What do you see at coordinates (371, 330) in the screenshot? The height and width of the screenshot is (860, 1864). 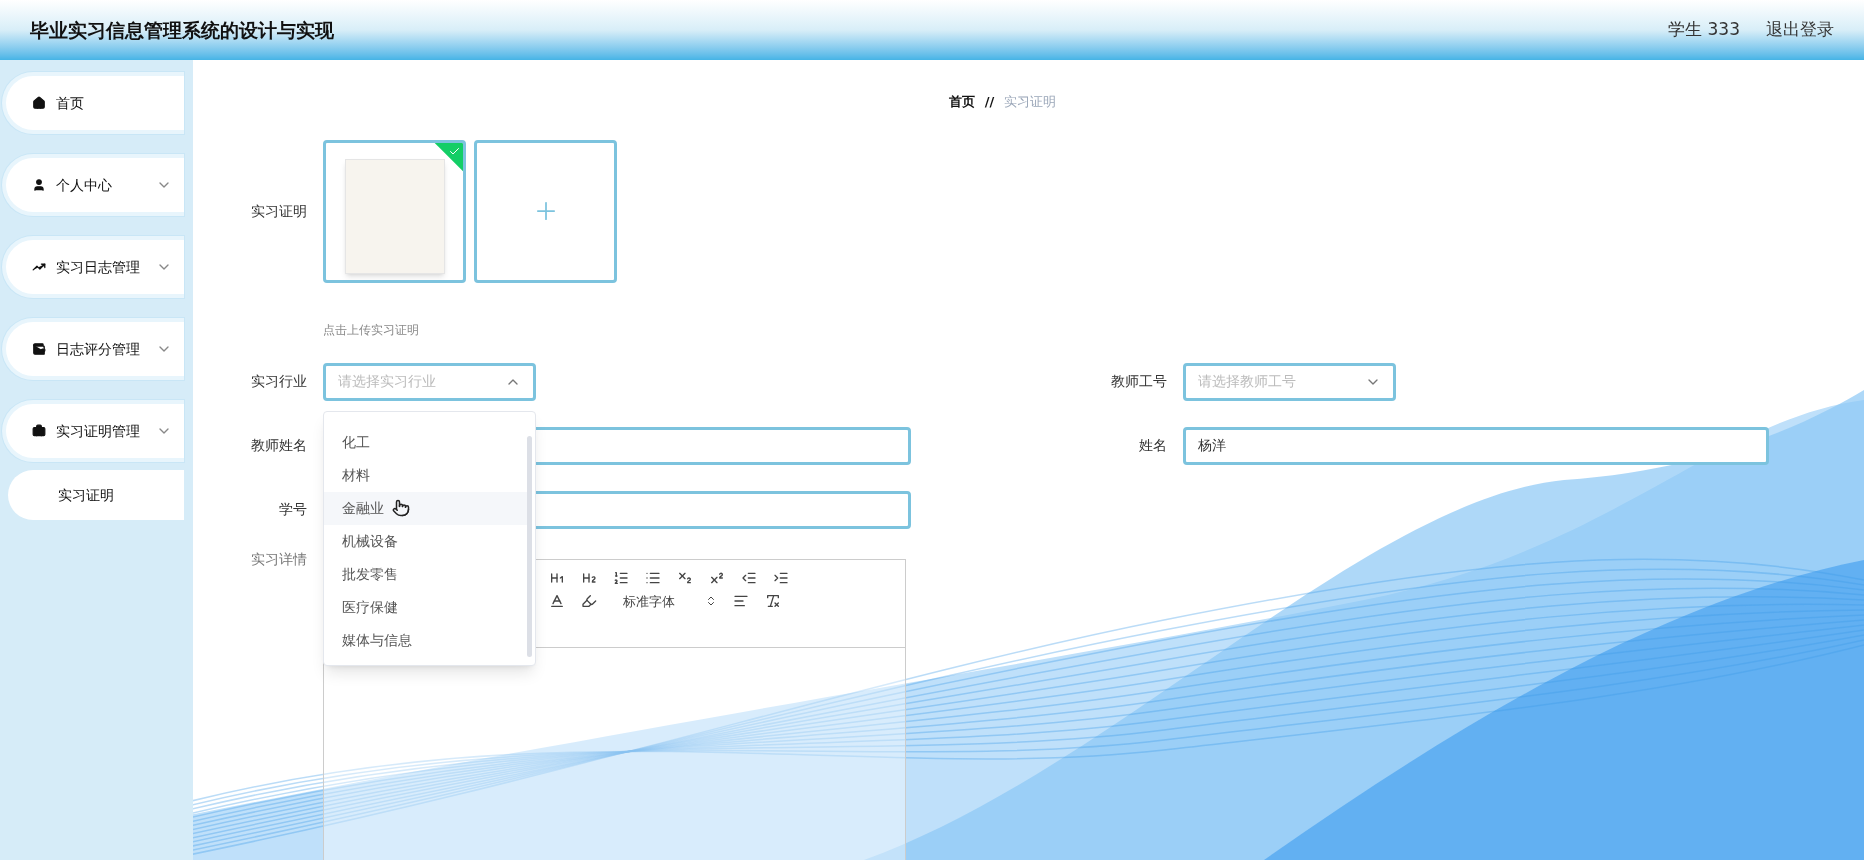 I see `upload-hint: 点击上传实习证明` at bounding box center [371, 330].